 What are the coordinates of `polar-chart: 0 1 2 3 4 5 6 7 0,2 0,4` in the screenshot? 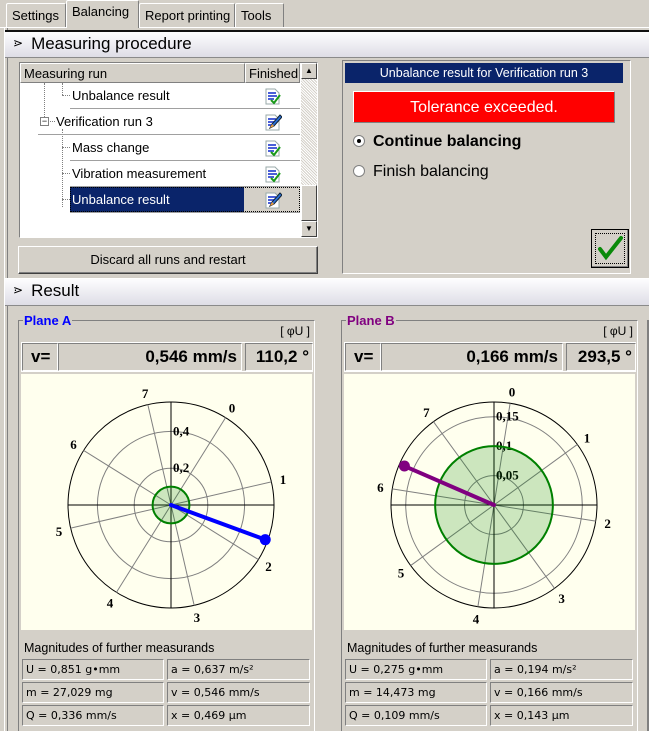 It's located at (171, 505).